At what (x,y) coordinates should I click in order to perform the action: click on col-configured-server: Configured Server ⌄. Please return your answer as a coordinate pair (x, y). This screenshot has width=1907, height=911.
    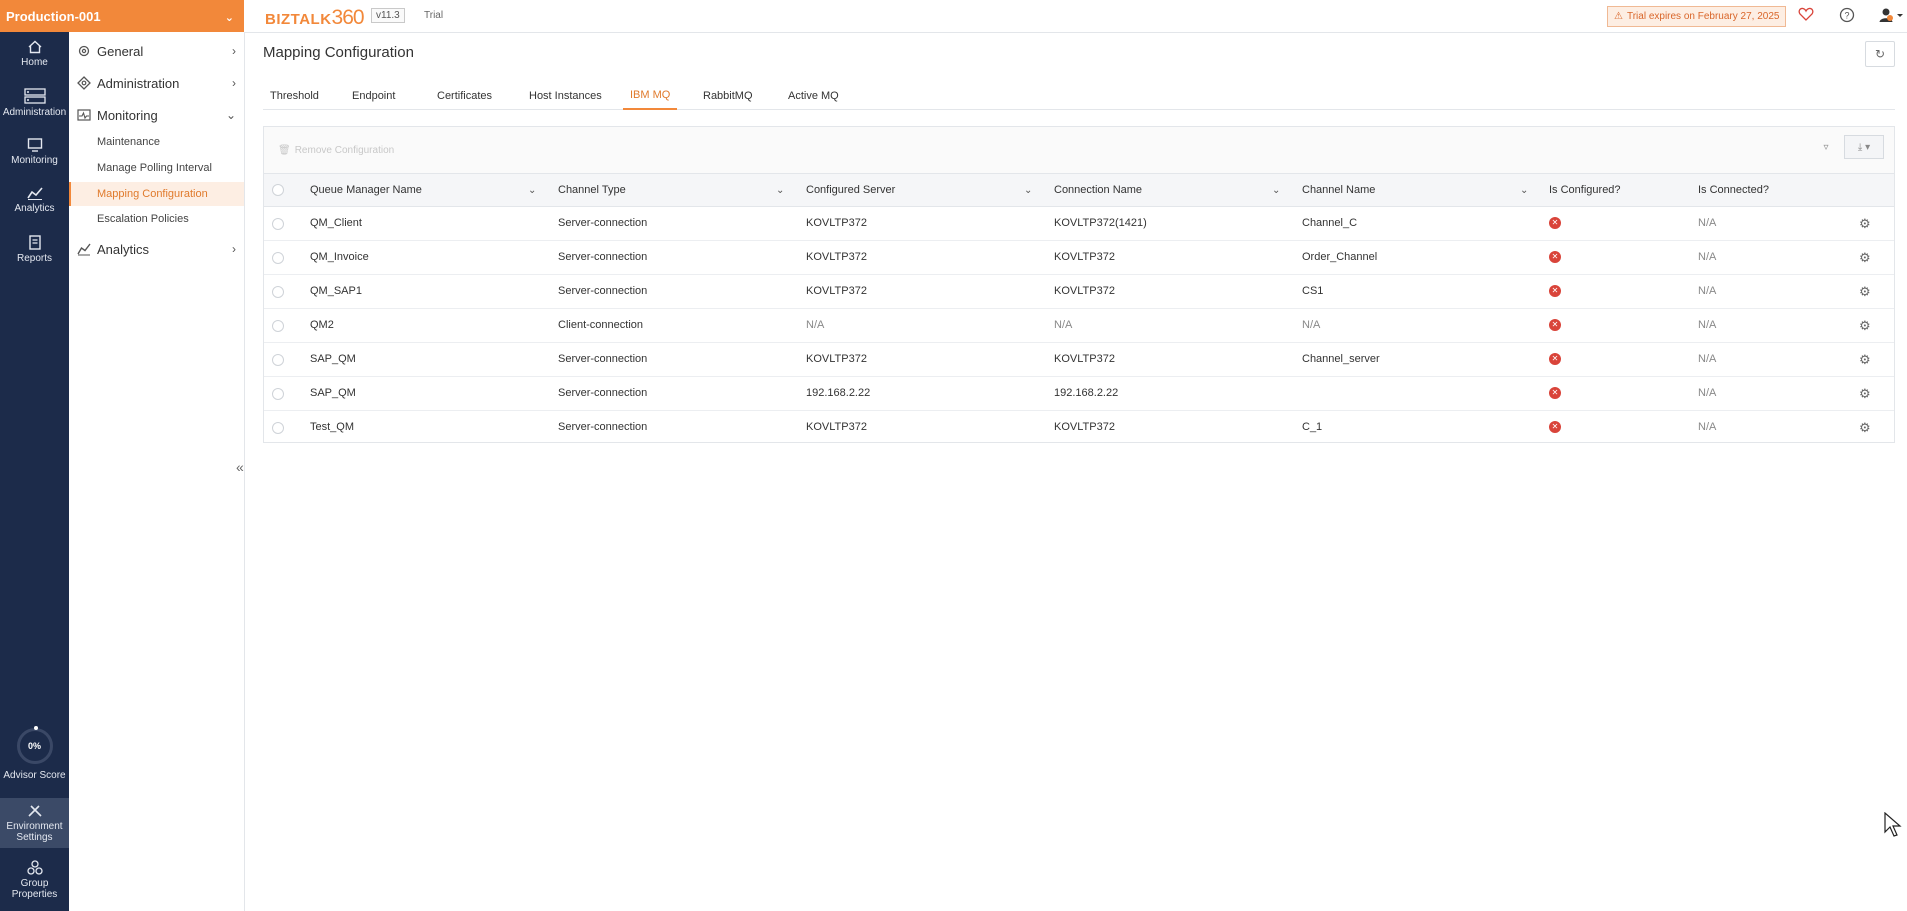
    Looking at the image, I should click on (919, 190).